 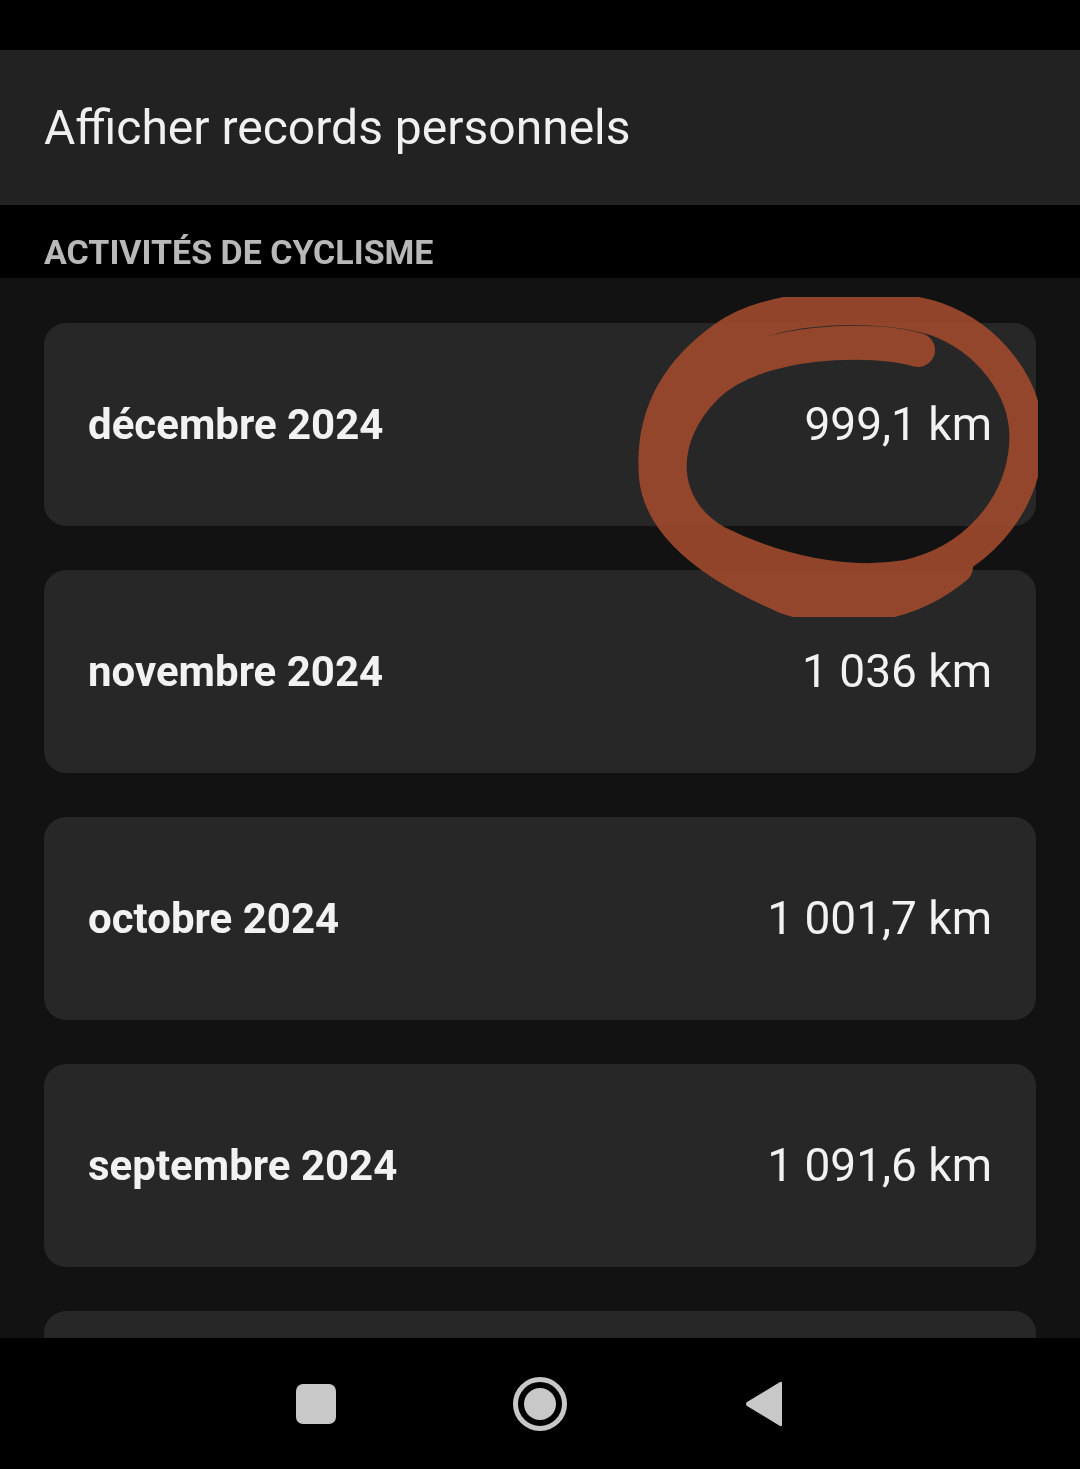 I want to click on record-row: octobre 2024 1 001,7 km, so click(x=540, y=918).